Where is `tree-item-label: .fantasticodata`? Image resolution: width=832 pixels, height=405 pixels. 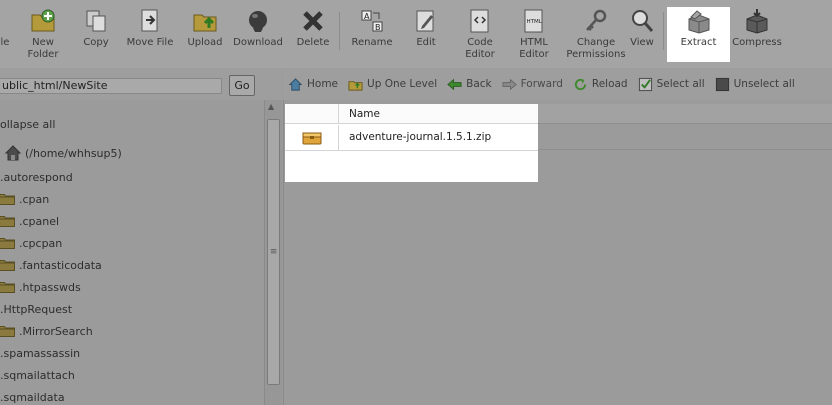 tree-item-label: .fantasticodata is located at coordinates (60, 265).